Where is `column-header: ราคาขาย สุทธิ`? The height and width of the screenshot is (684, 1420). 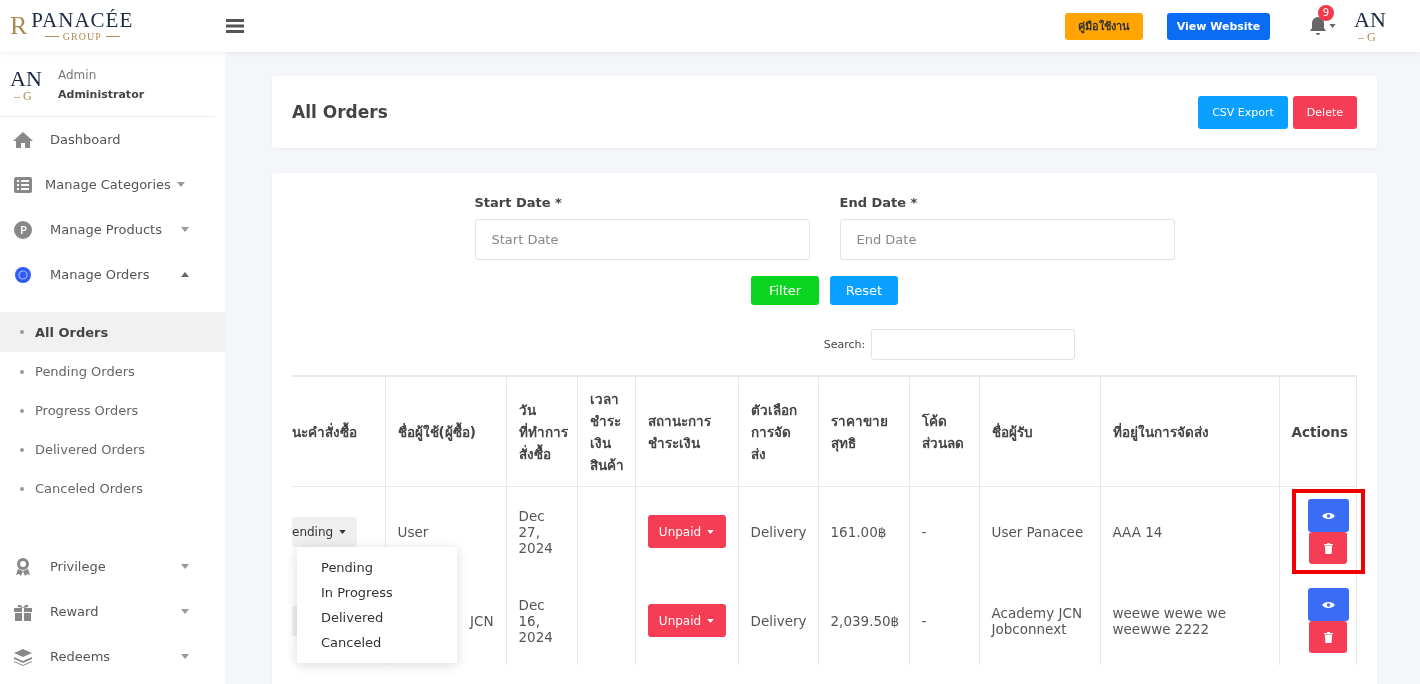
column-header: ราคาขาย สุทธิ is located at coordinates (863, 431).